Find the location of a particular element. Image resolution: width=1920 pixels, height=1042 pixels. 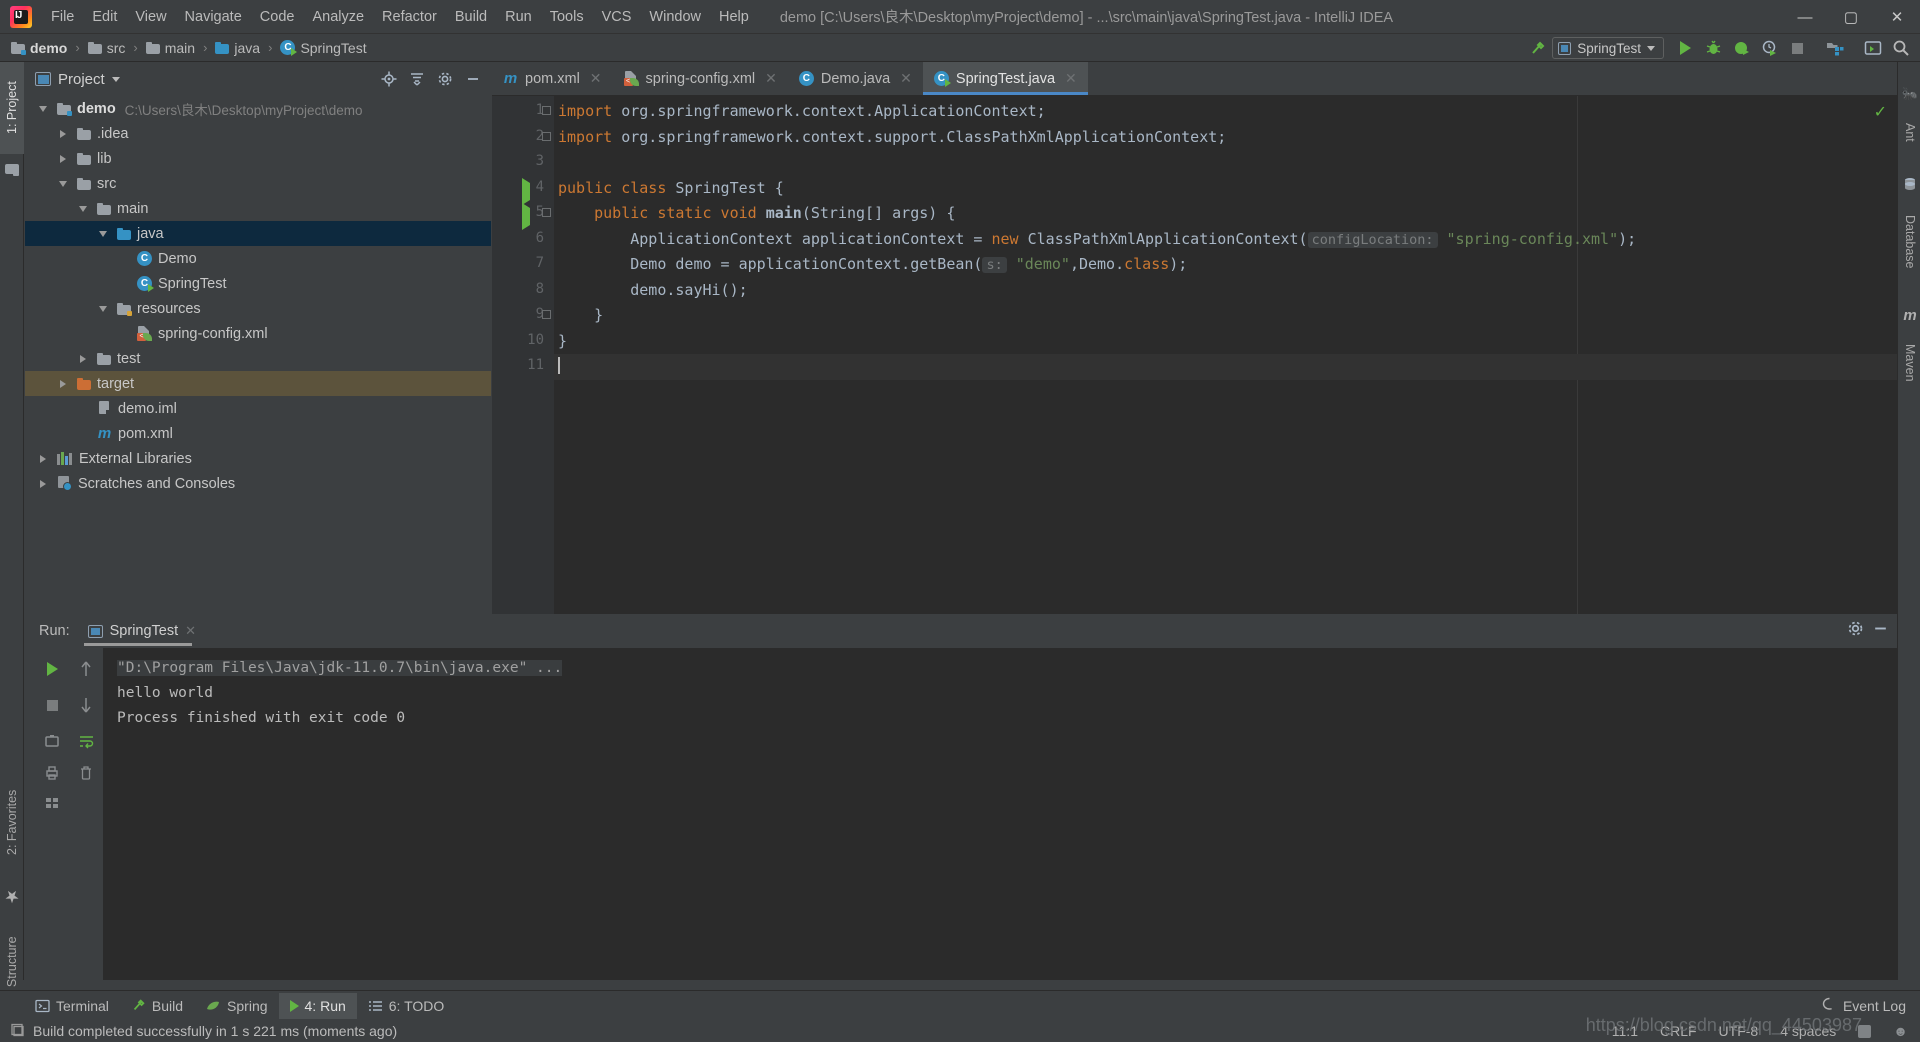

tool-tab-database: Database is located at coordinates (1909, 242).